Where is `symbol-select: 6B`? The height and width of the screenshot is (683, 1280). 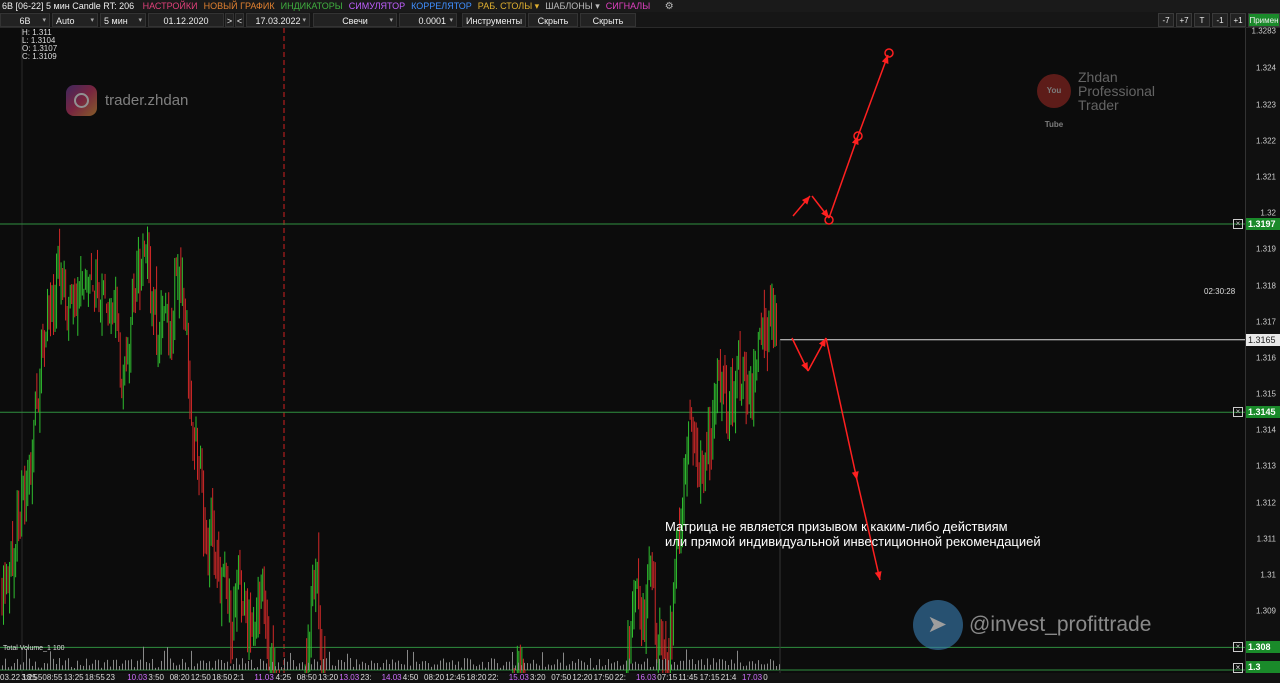
symbol-select: 6B is located at coordinates (25, 20).